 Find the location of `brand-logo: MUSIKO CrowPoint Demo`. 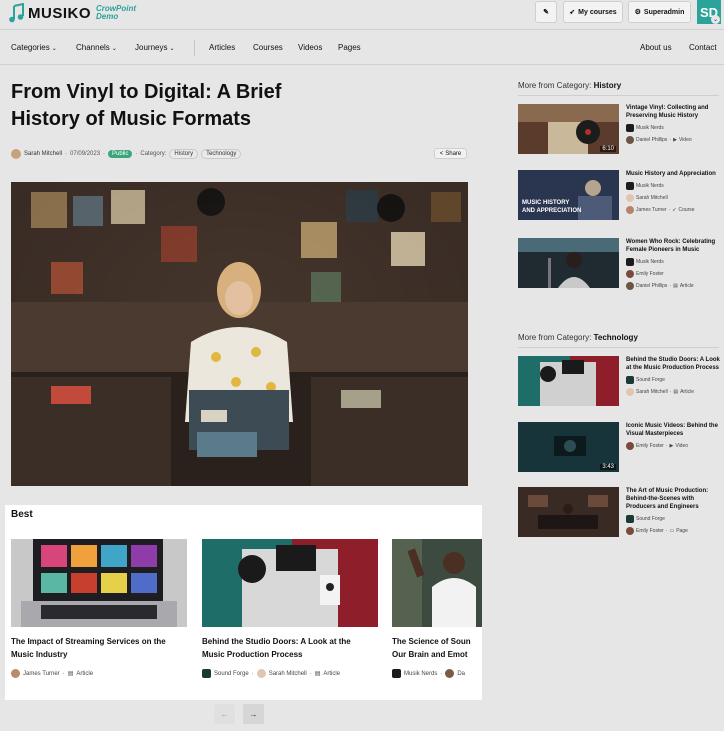

brand-logo: MUSIKO CrowPoint Demo is located at coordinates (72, 13).